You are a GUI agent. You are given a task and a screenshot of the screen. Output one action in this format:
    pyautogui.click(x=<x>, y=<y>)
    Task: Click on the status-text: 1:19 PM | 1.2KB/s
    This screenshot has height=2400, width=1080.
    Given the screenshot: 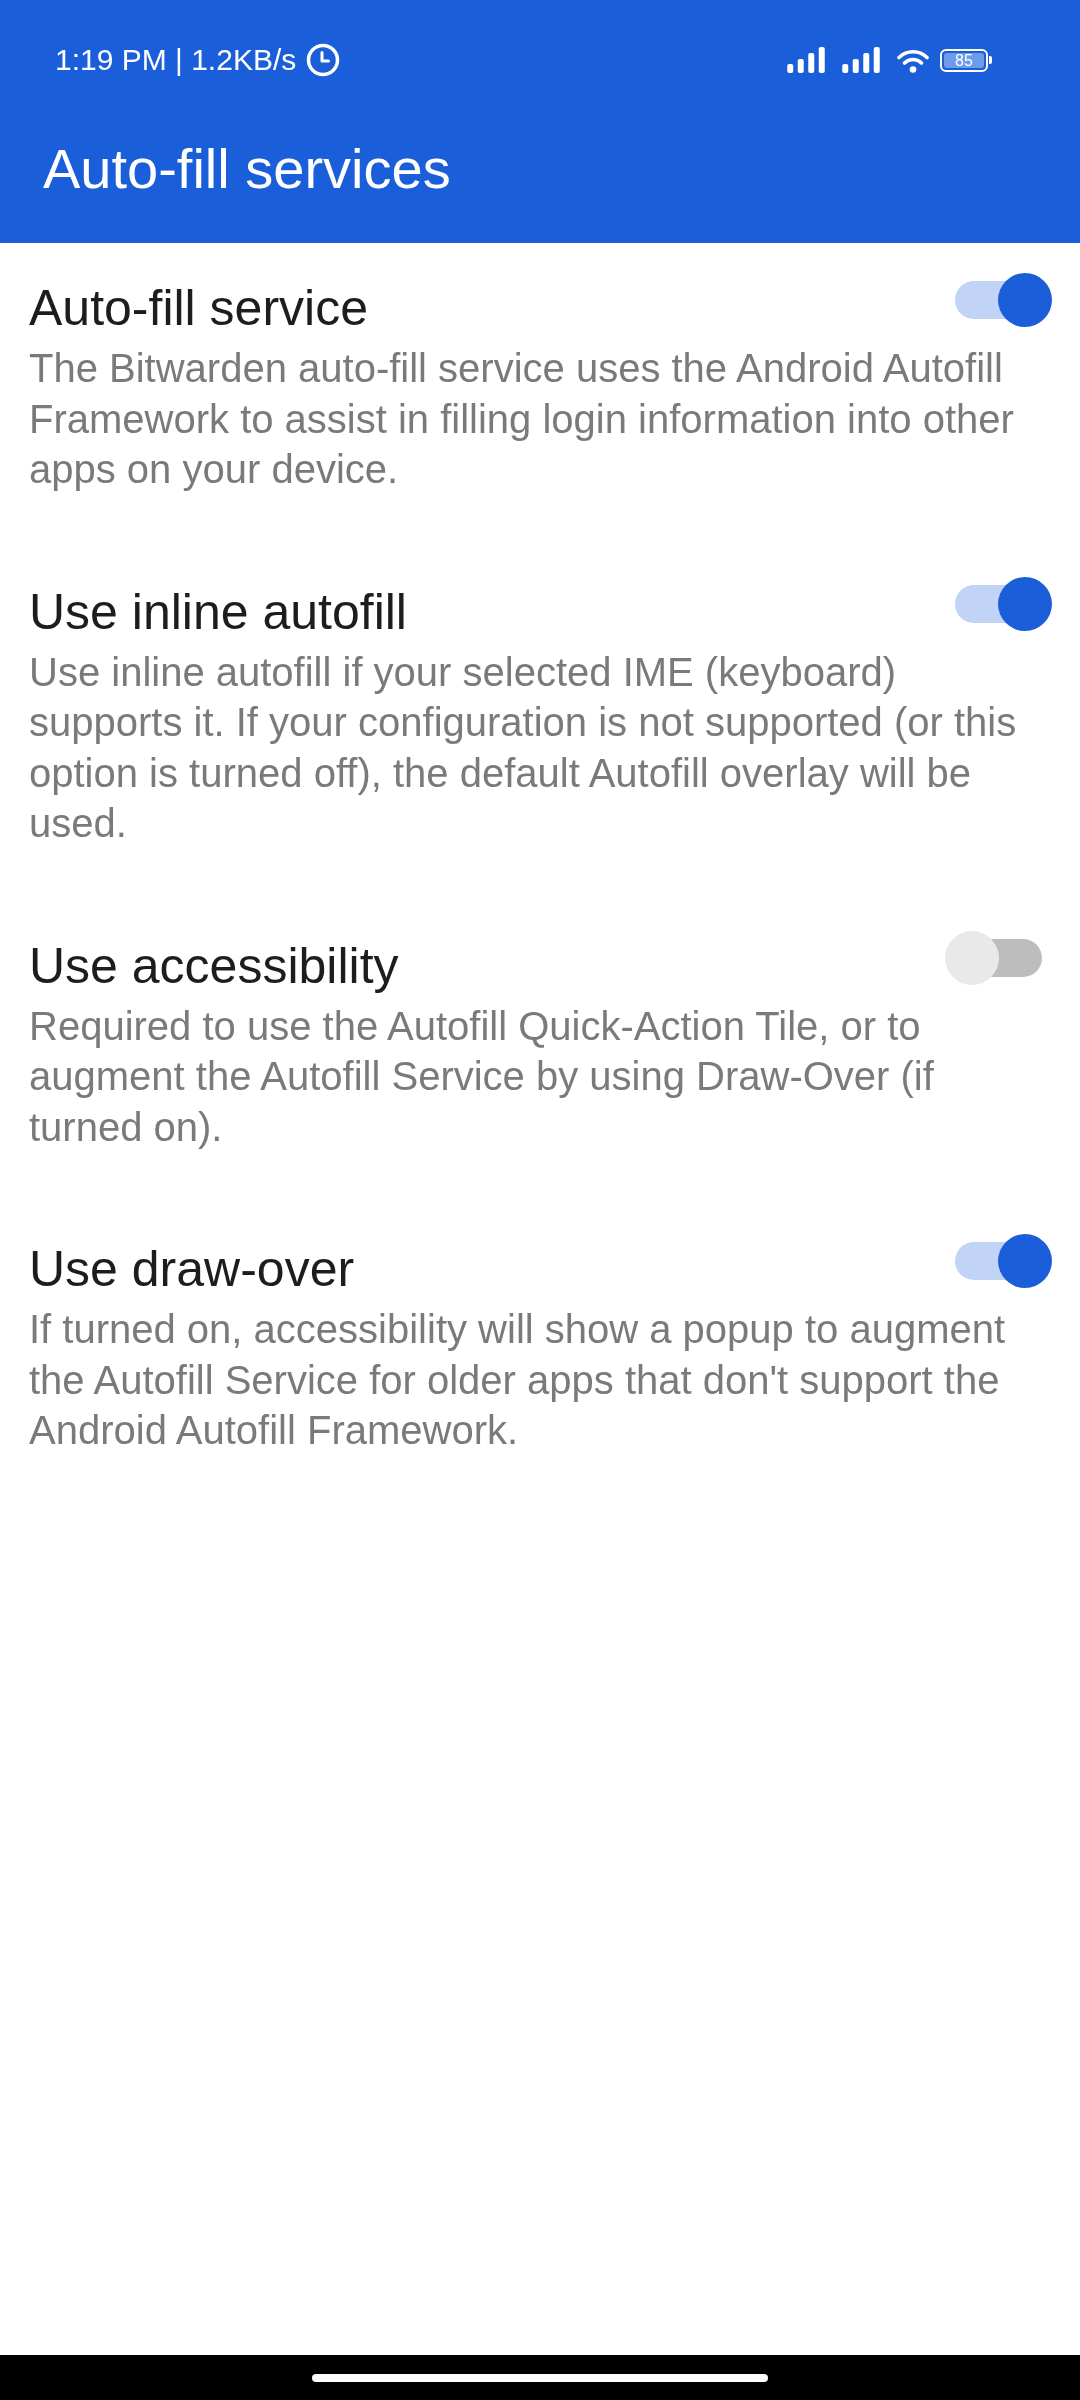 What is the action you would take?
    pyautogui.click(x=176, y=60)
    